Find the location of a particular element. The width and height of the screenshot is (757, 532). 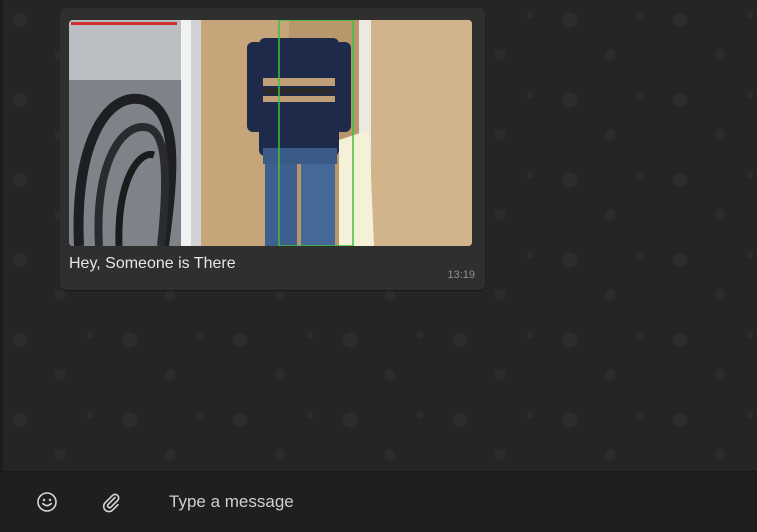

smiley-icon is located at coordinates (47, 502).